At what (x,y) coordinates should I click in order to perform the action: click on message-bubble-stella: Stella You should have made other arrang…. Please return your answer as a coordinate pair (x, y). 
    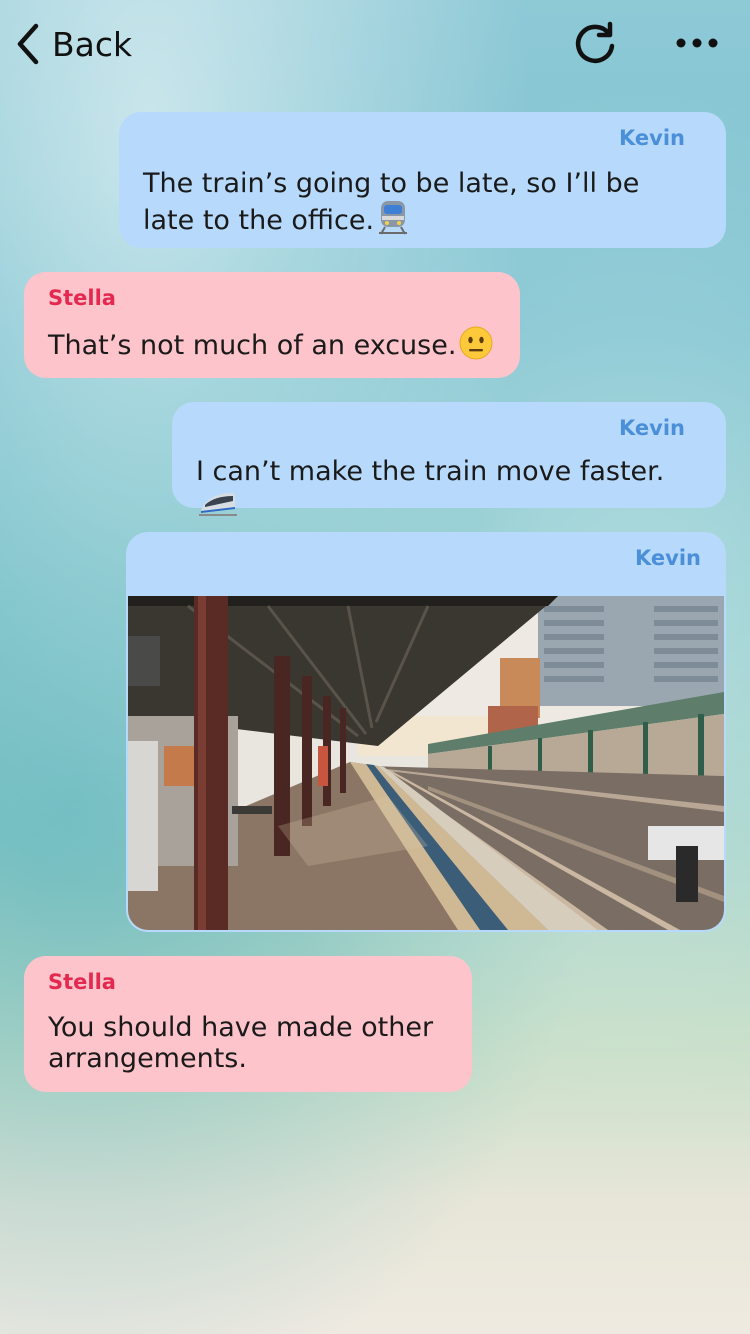
    Looking at the image, I should click on (248, 1024).